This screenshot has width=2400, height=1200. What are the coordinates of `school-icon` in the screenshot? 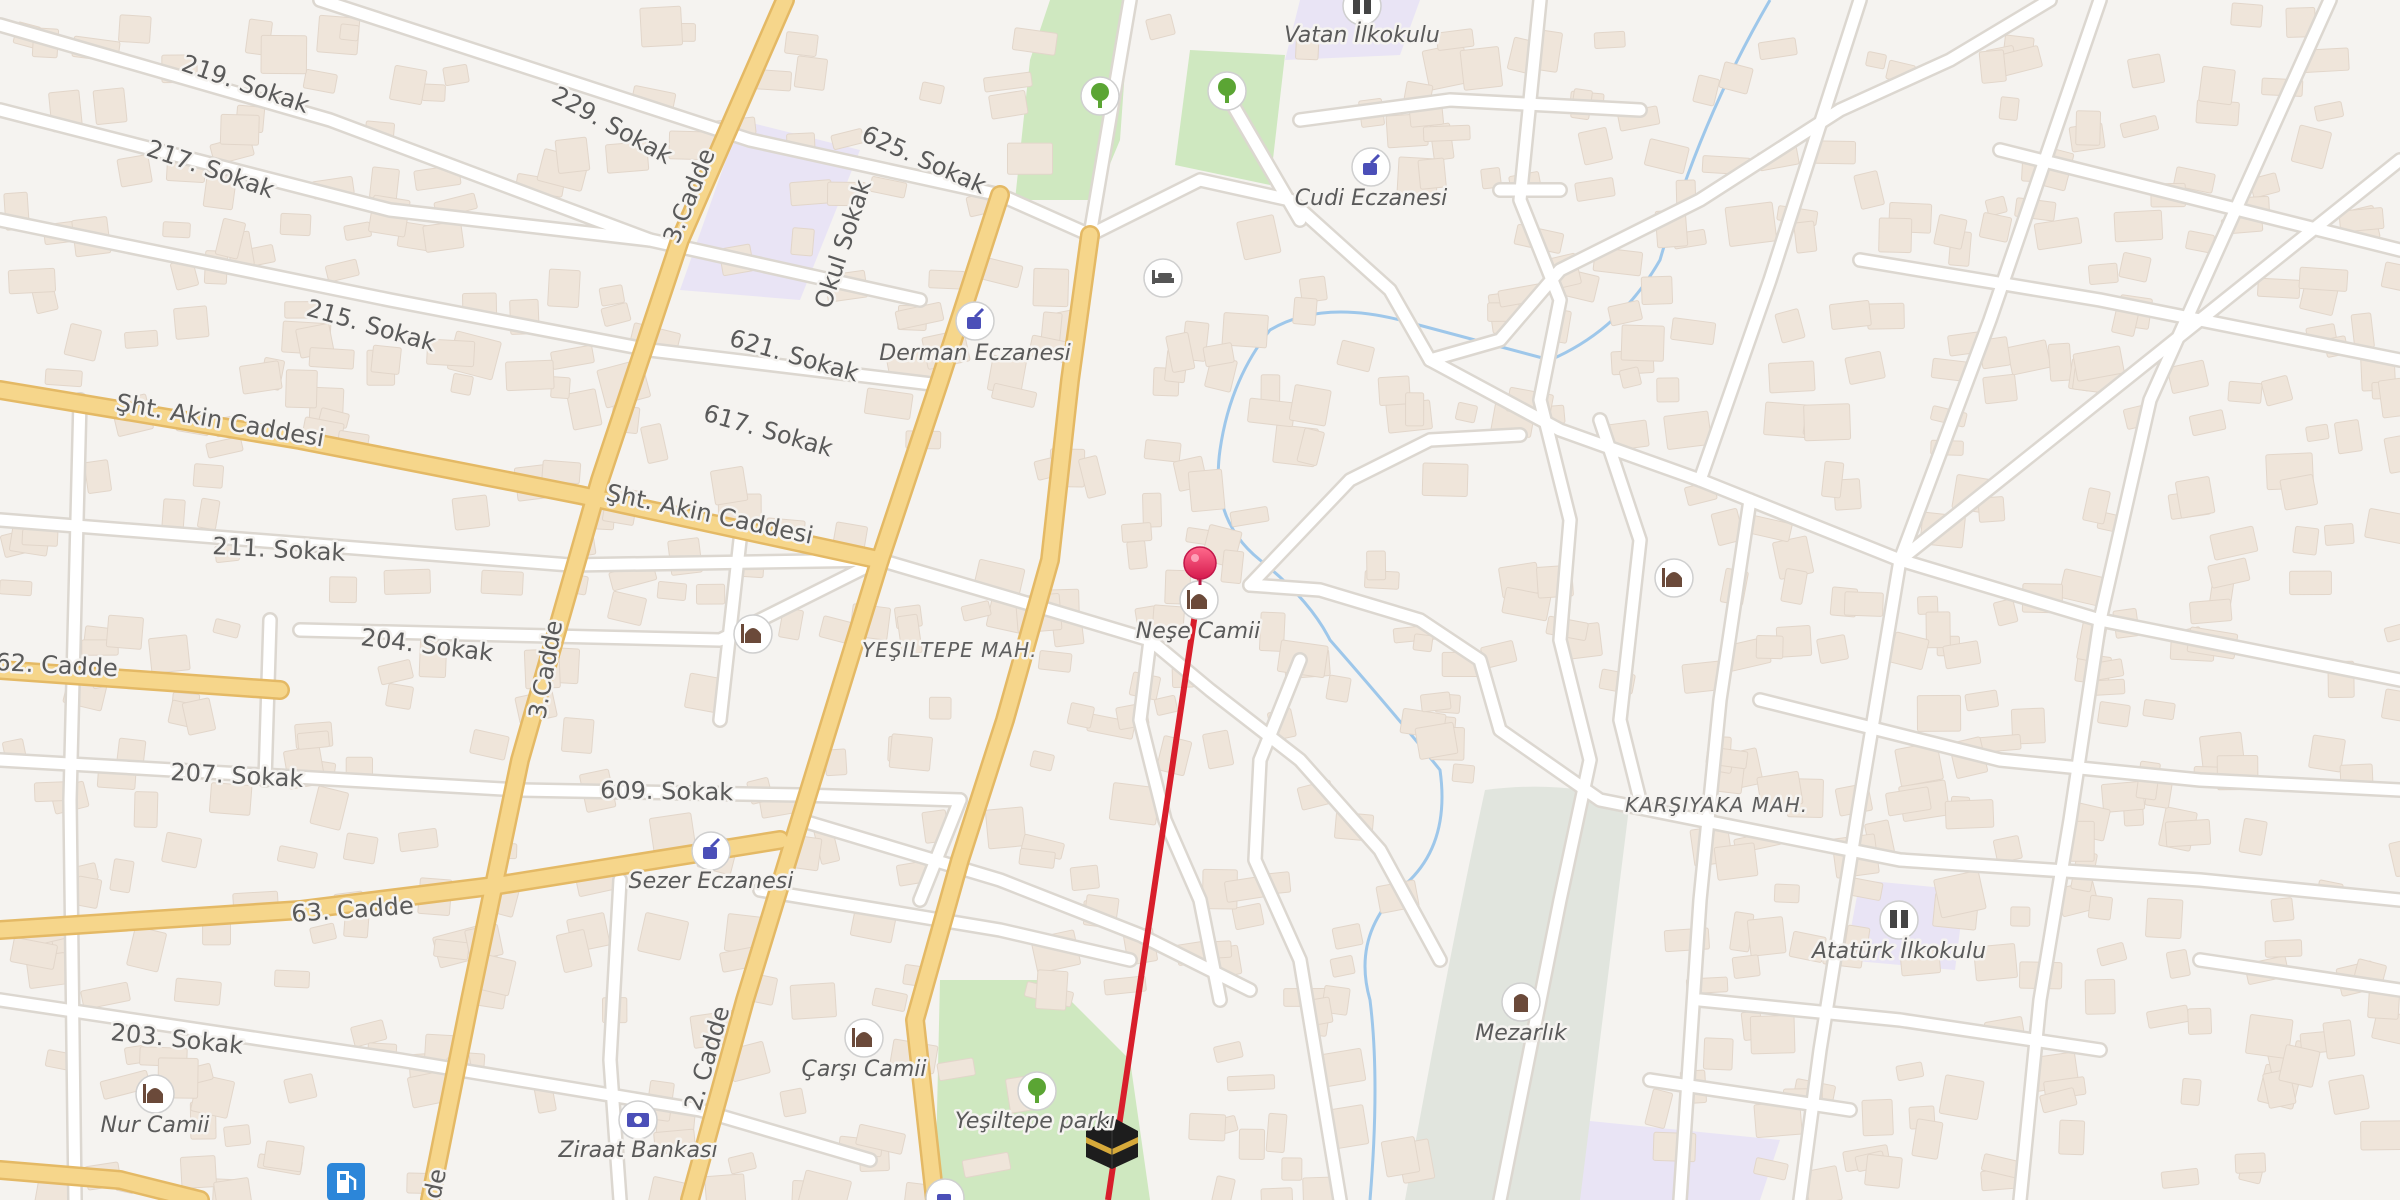 It's located at (1899, 920).